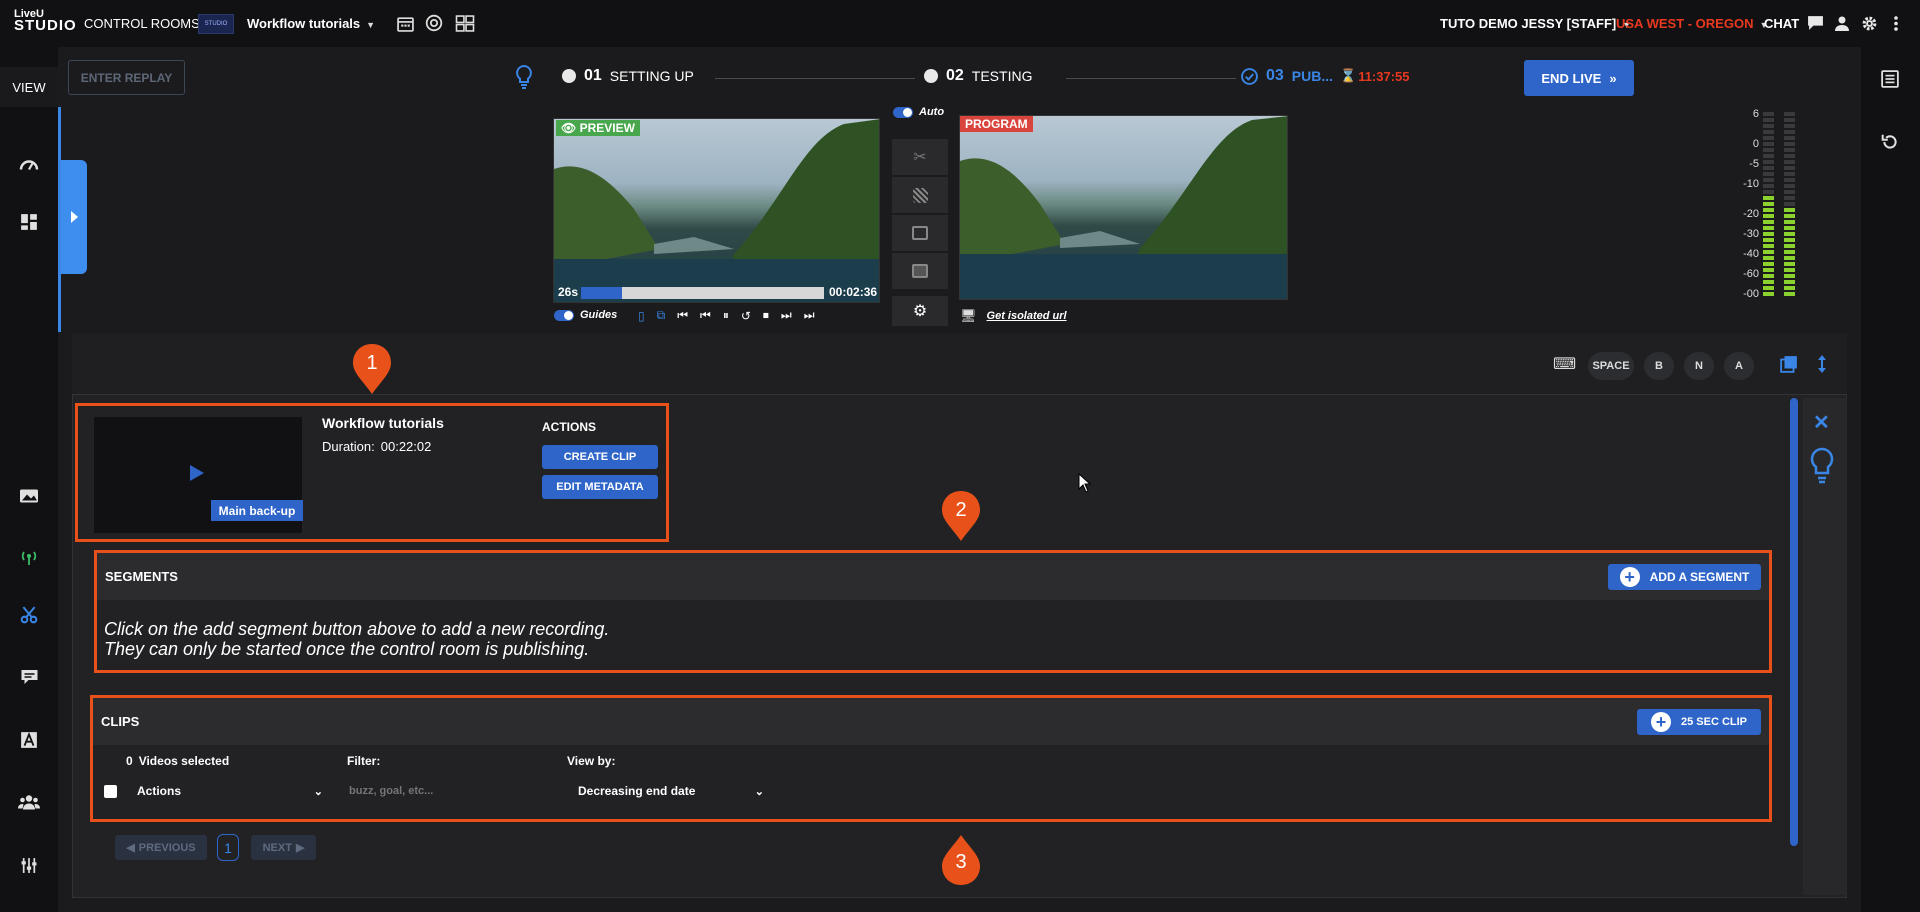 The width and height of the screenshot is (1920, 912). Describe the element at coordinates (641, 316) in the screenshot. I see `mobile-icon: ▯` at that location.